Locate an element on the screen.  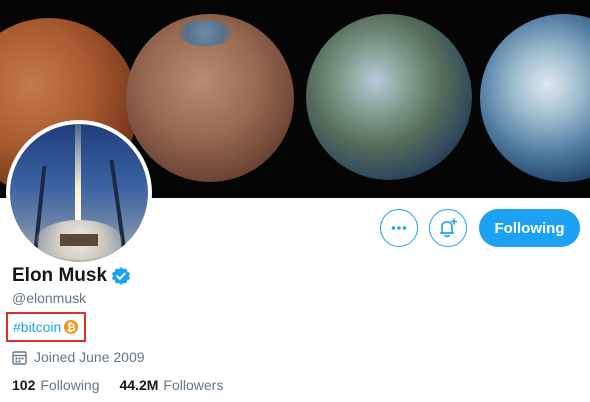
bio-highlight-box: #bitcoin ₿ is located at coordinates (46, 327).